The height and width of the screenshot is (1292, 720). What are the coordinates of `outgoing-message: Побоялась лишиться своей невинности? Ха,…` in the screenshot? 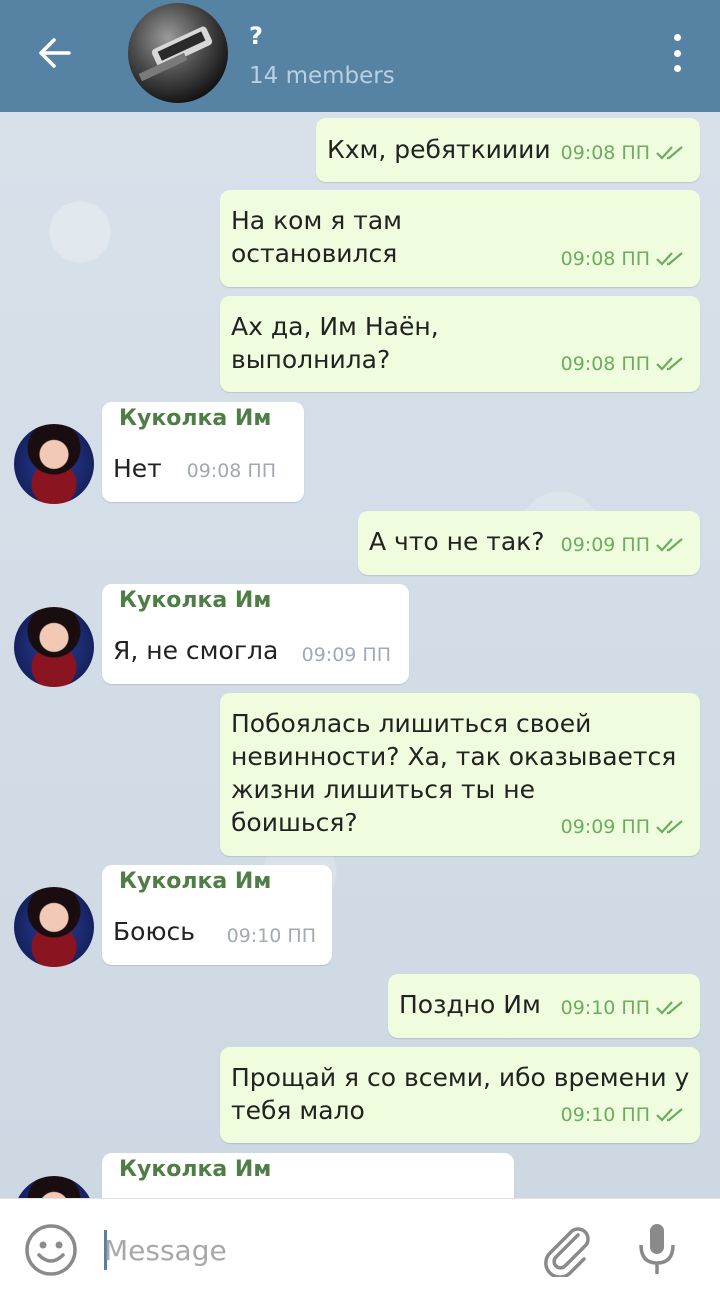 It's located at (460, 774).